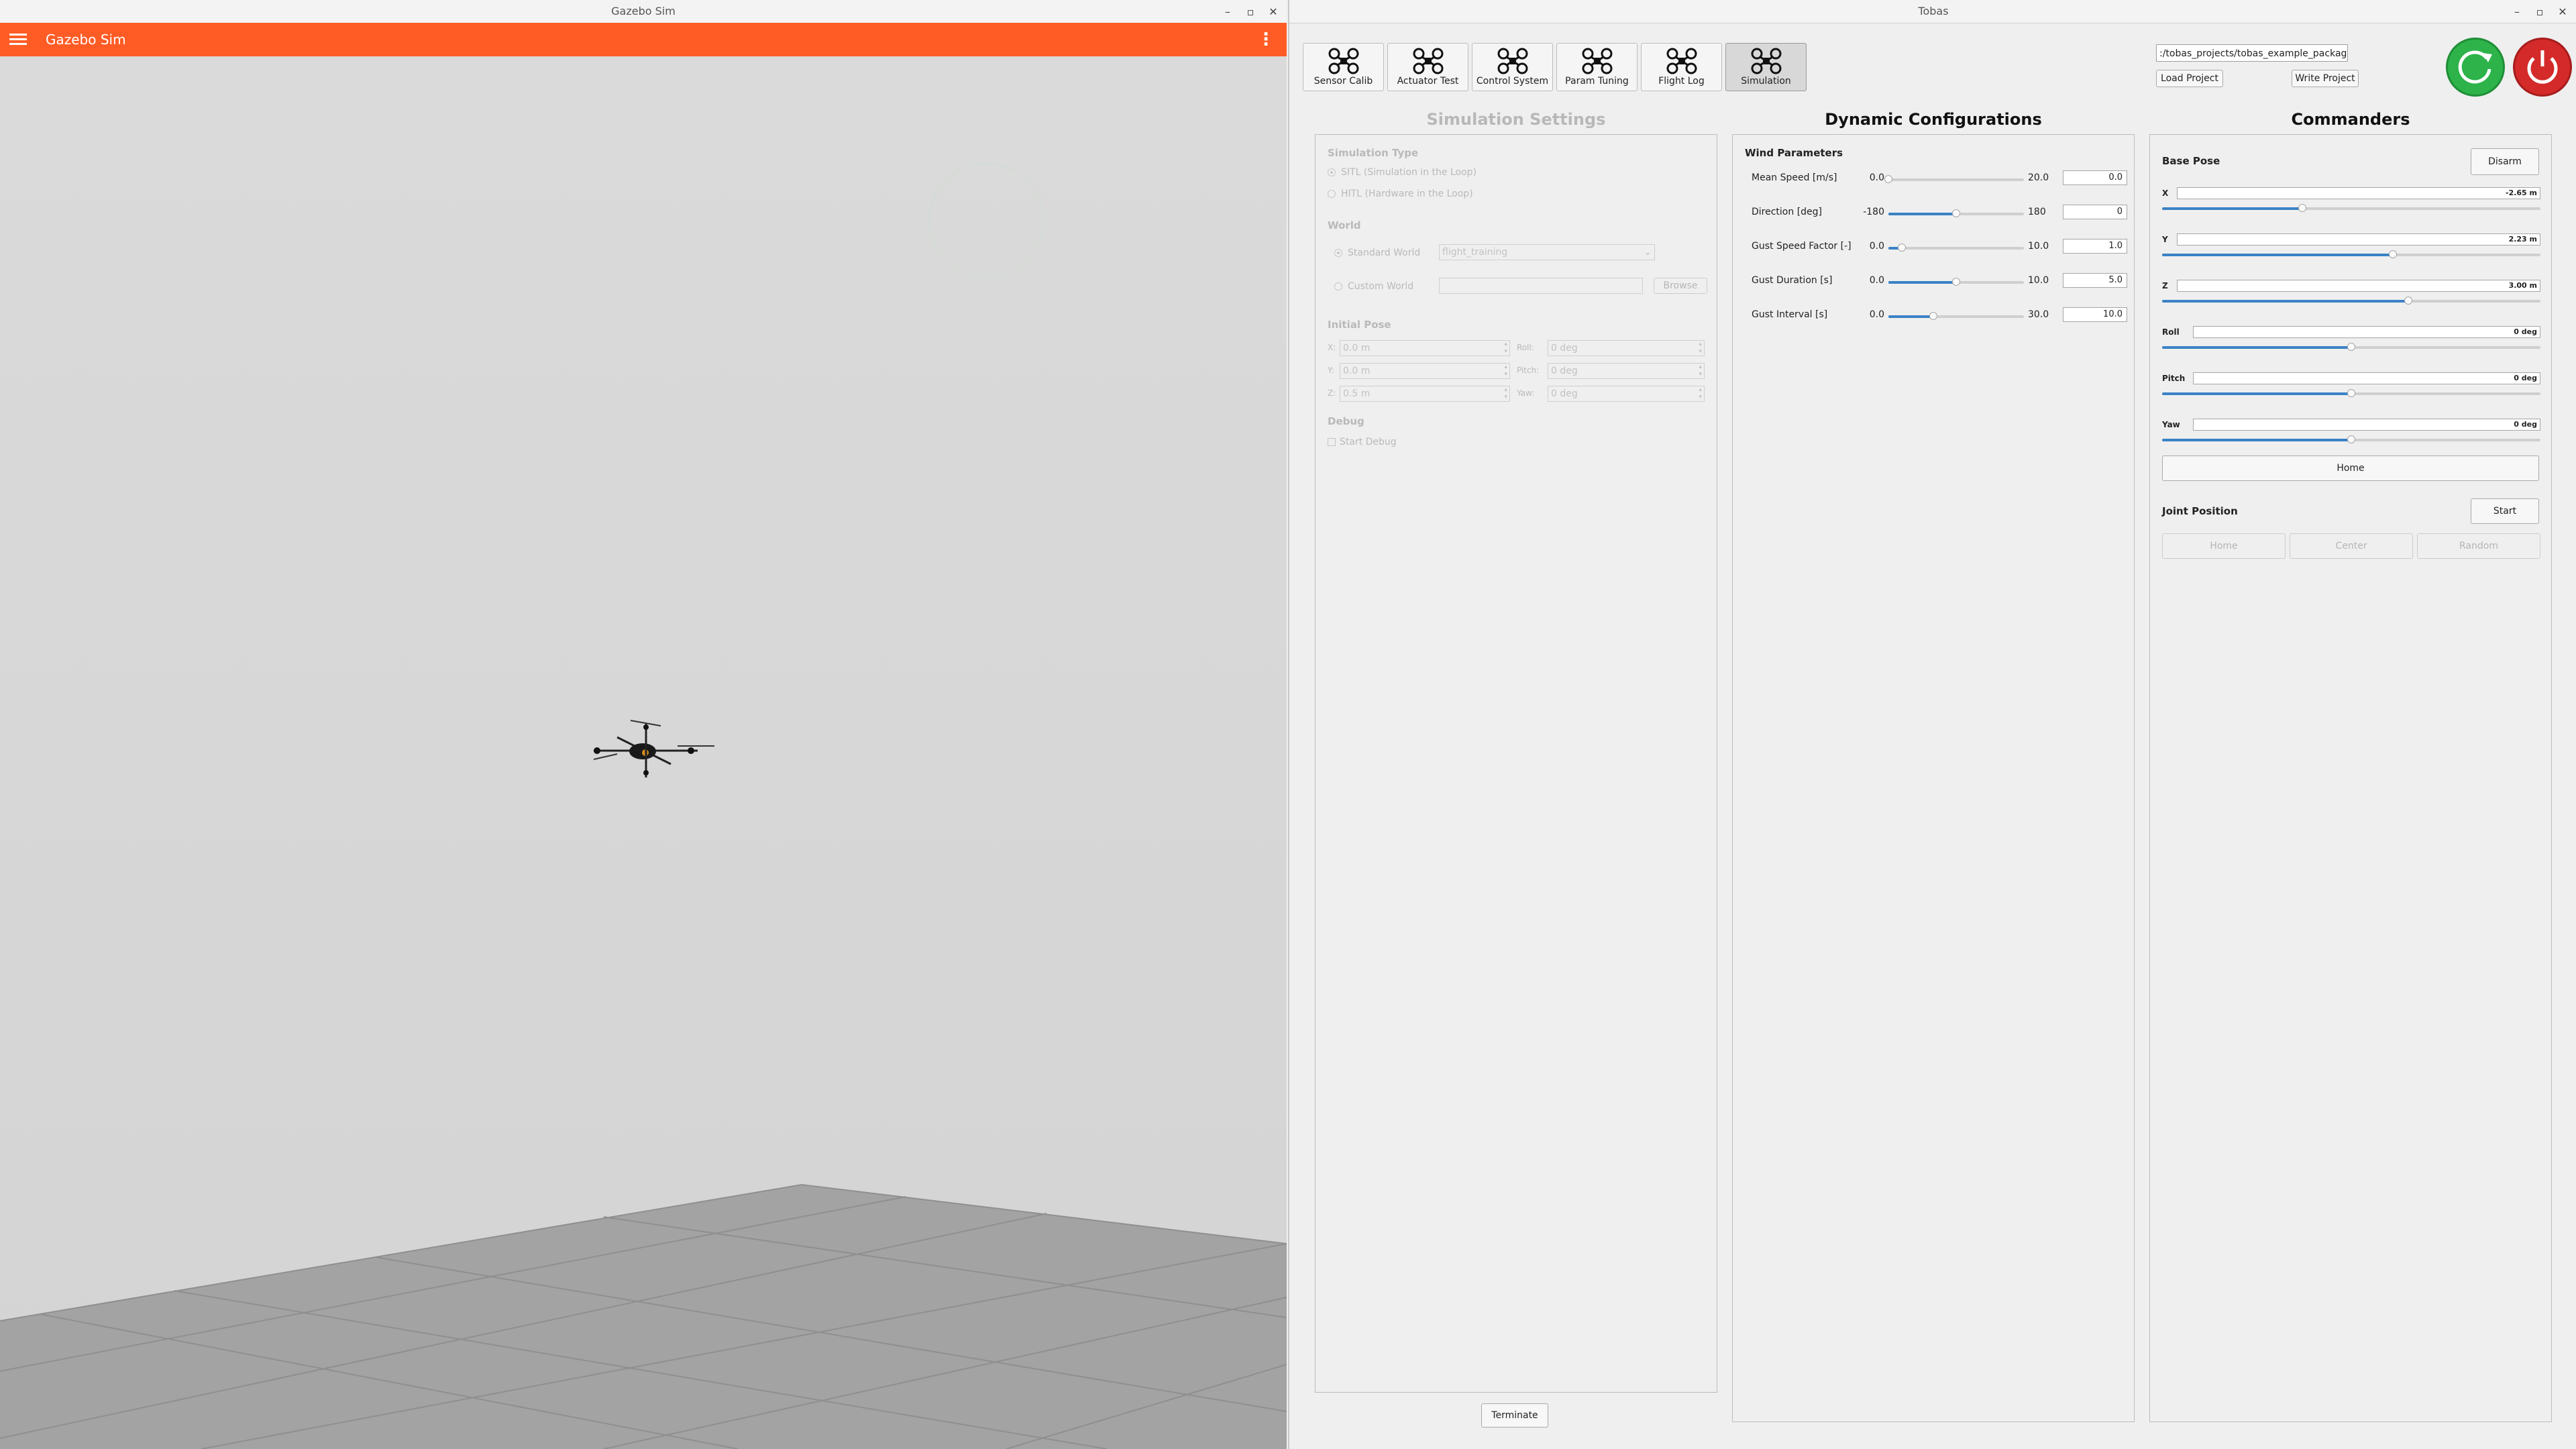 The width and height of the screenshot is (2576, 1449). I want to click on start-debug-checkbox, so click(1332, 442).